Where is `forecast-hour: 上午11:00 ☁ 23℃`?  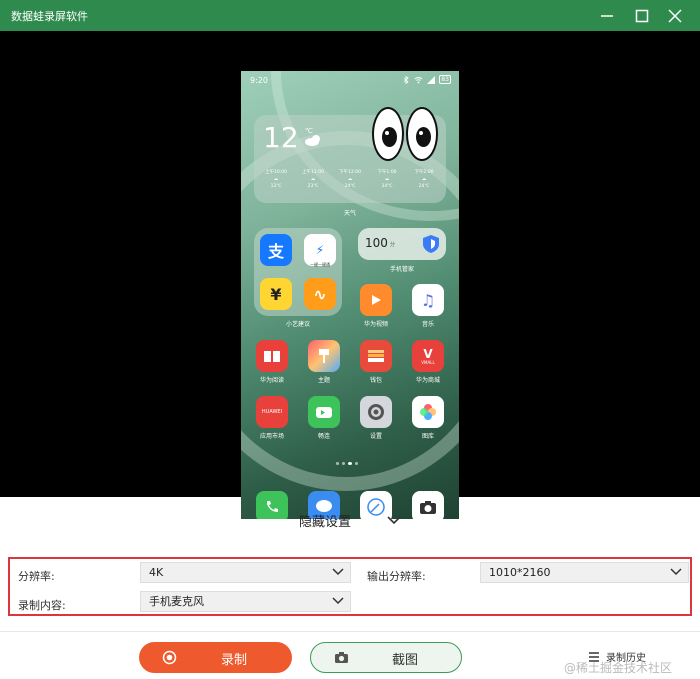
forecast-hour: 上午11:00 ☁ 23℃ is located at coordinates (313, 179).